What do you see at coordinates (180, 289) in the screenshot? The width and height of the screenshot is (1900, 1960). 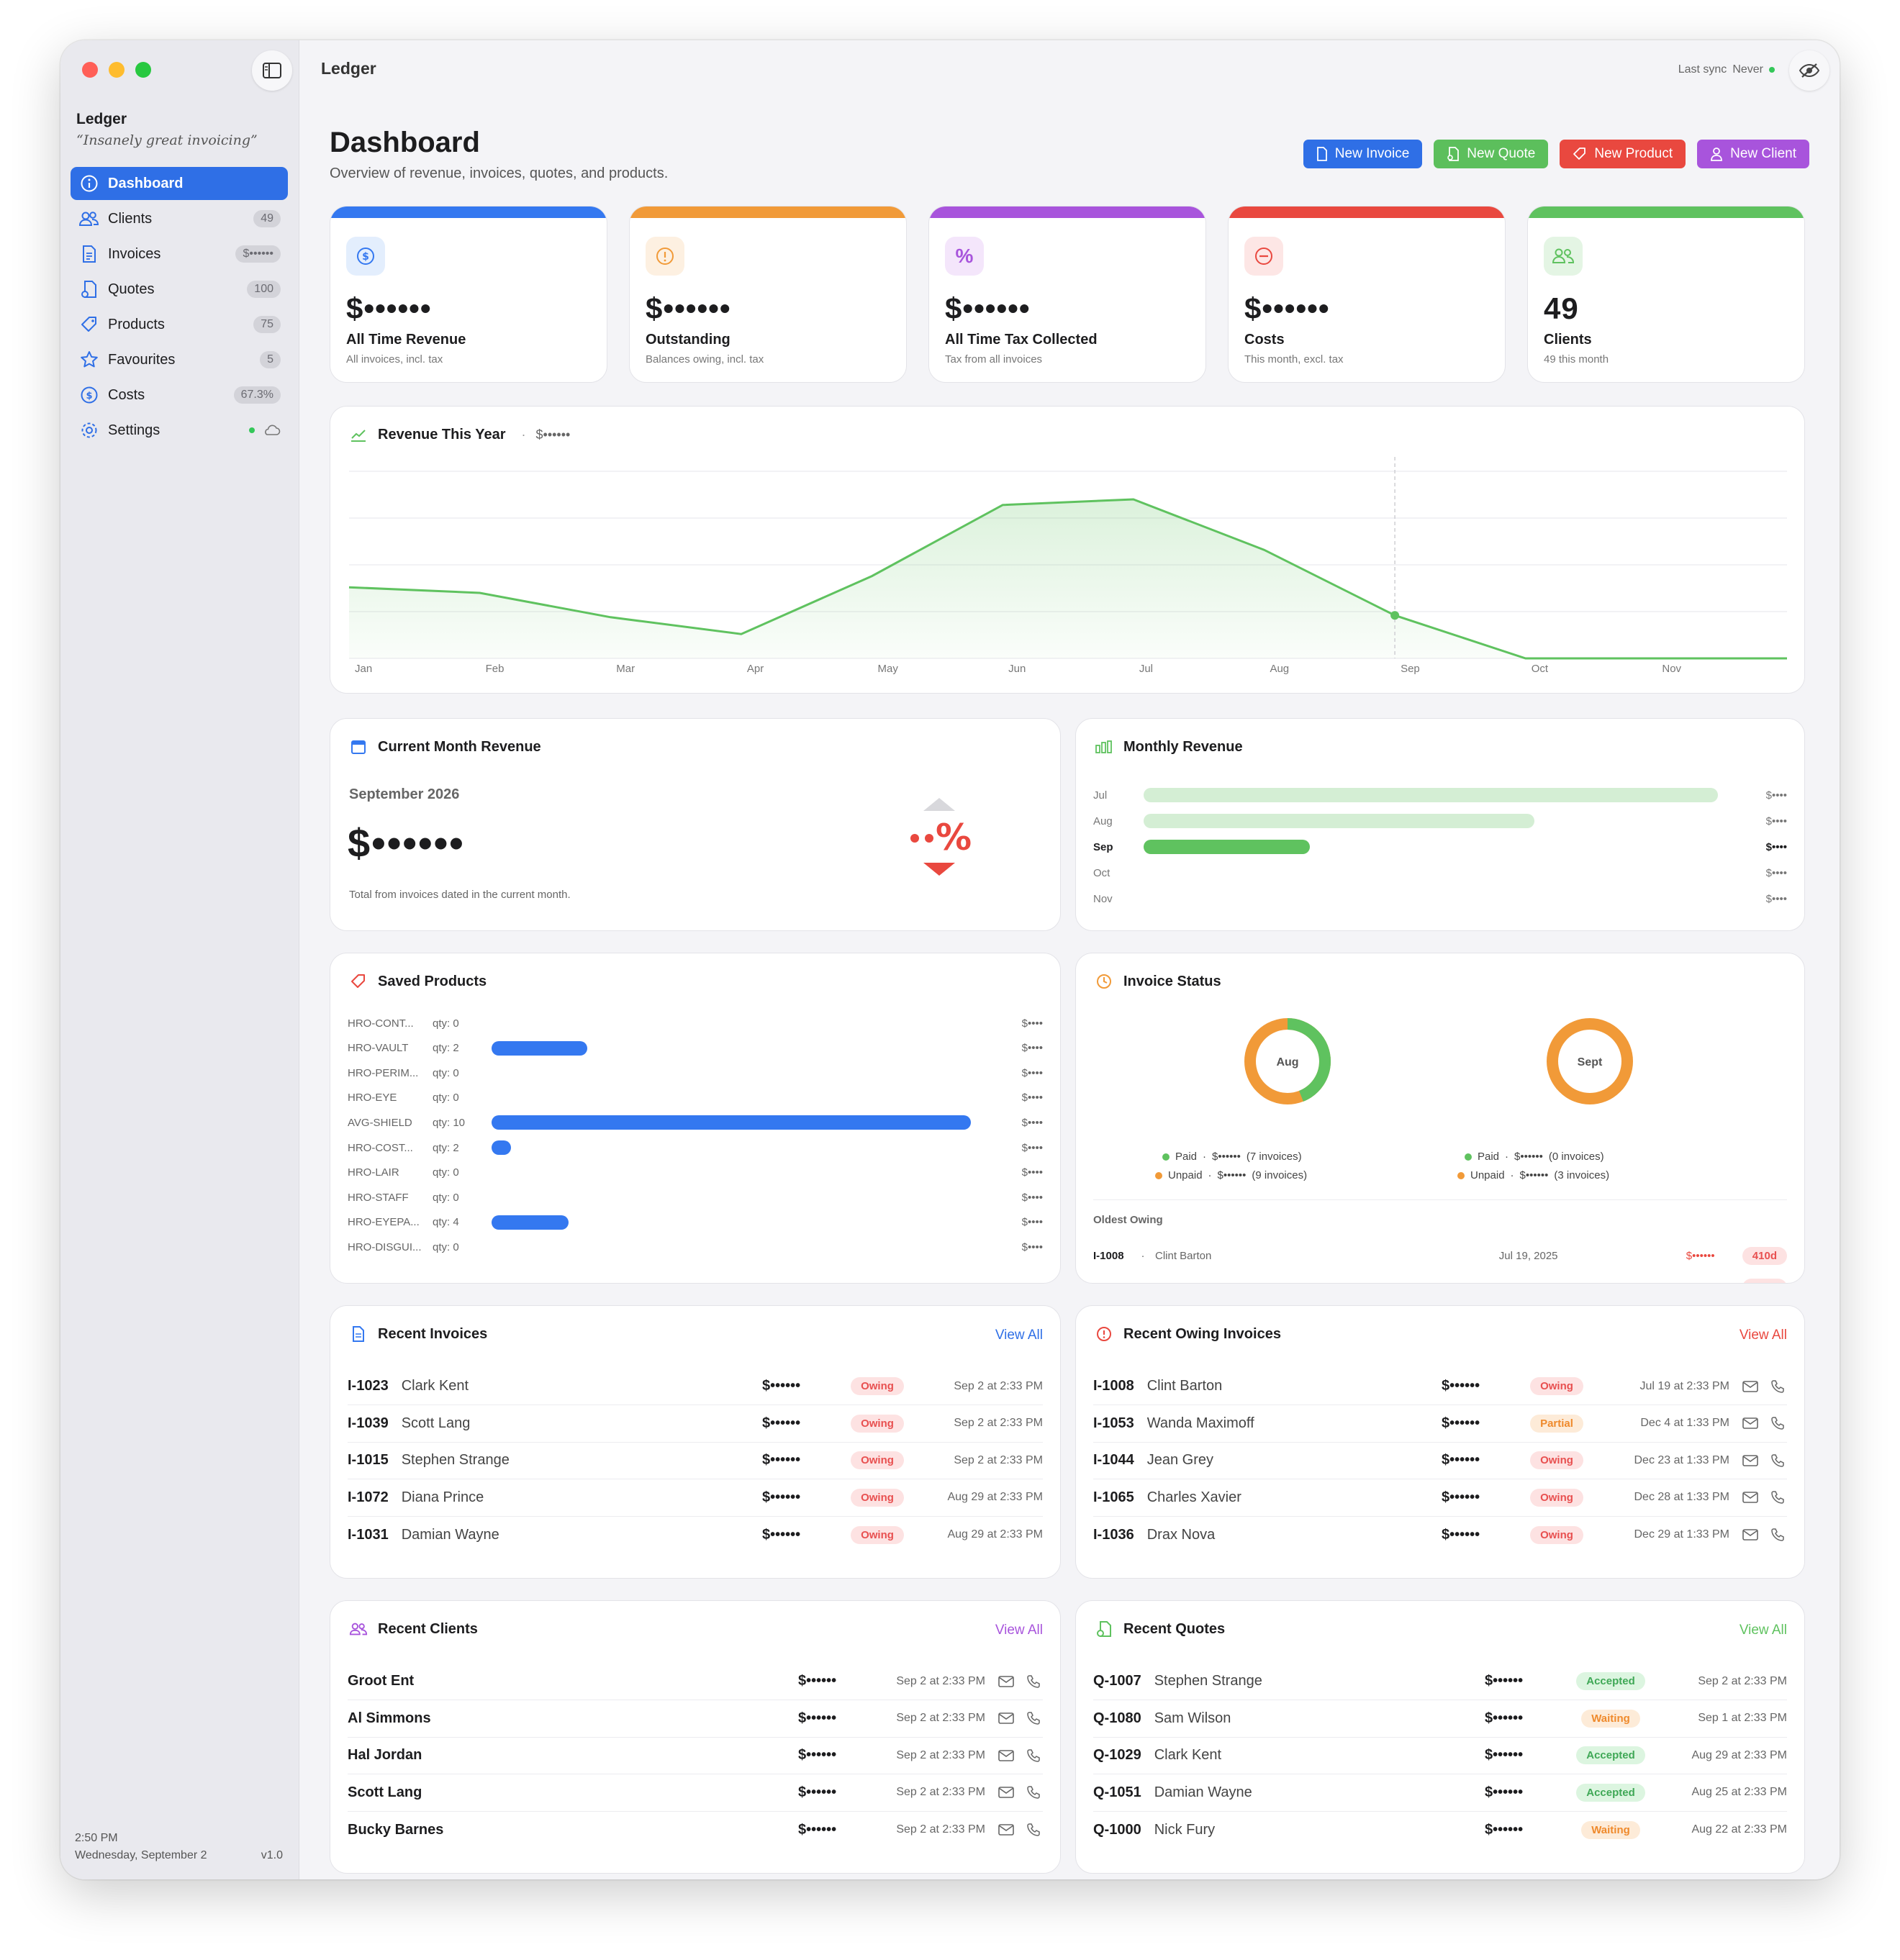 I see `sidebar-item-quotes: Quotes 100` at bounding box center [180, 289].